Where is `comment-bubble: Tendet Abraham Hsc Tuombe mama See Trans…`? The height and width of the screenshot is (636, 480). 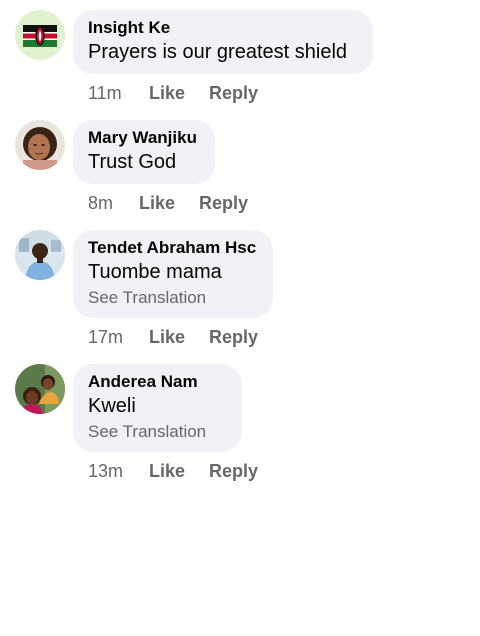 comment-bubble: Tendet Abraham Hsc Tuombe mama See Trans… is located at coordinates (173, 274).